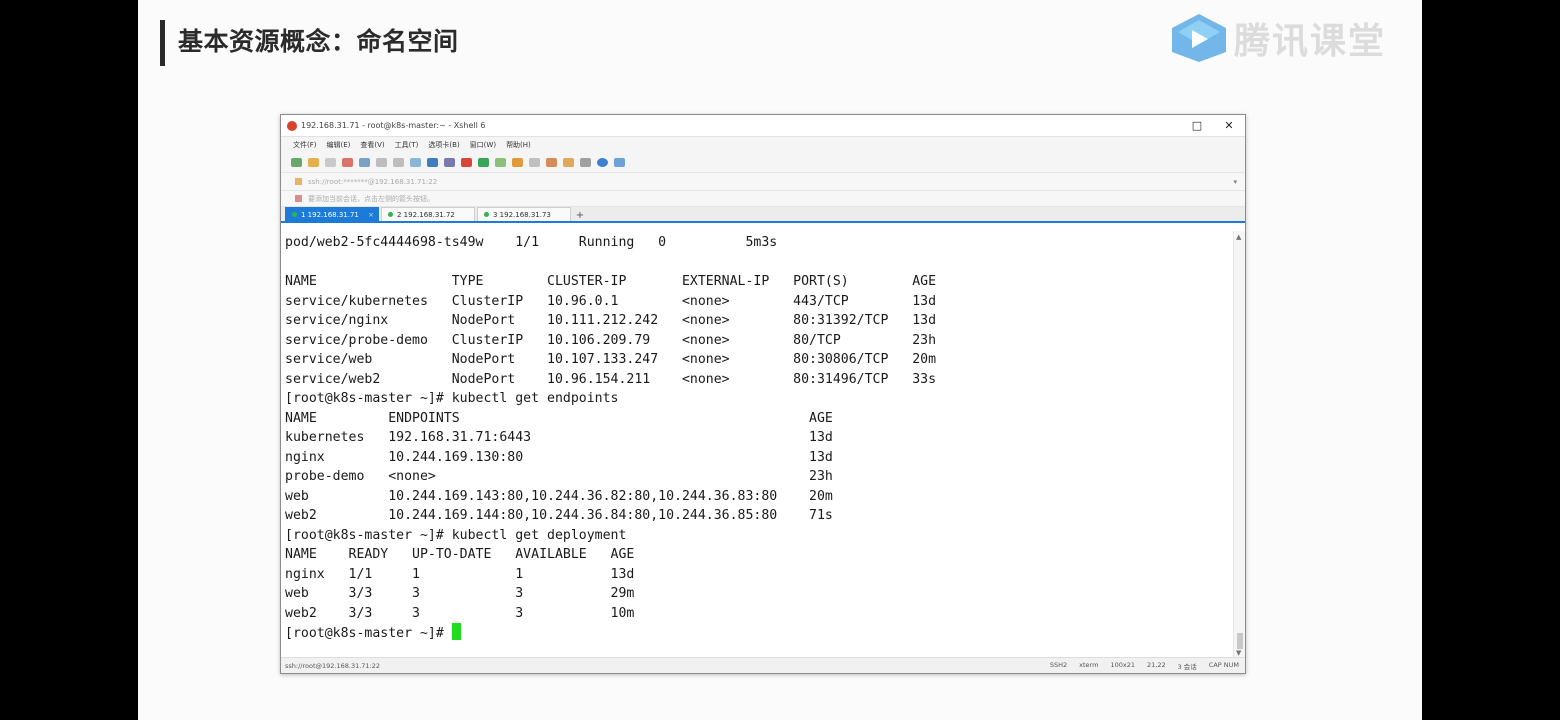  Describe the element at coordinates (1187, 666) in the screenshot. I see `status-sessions: 3 会话` at that location.